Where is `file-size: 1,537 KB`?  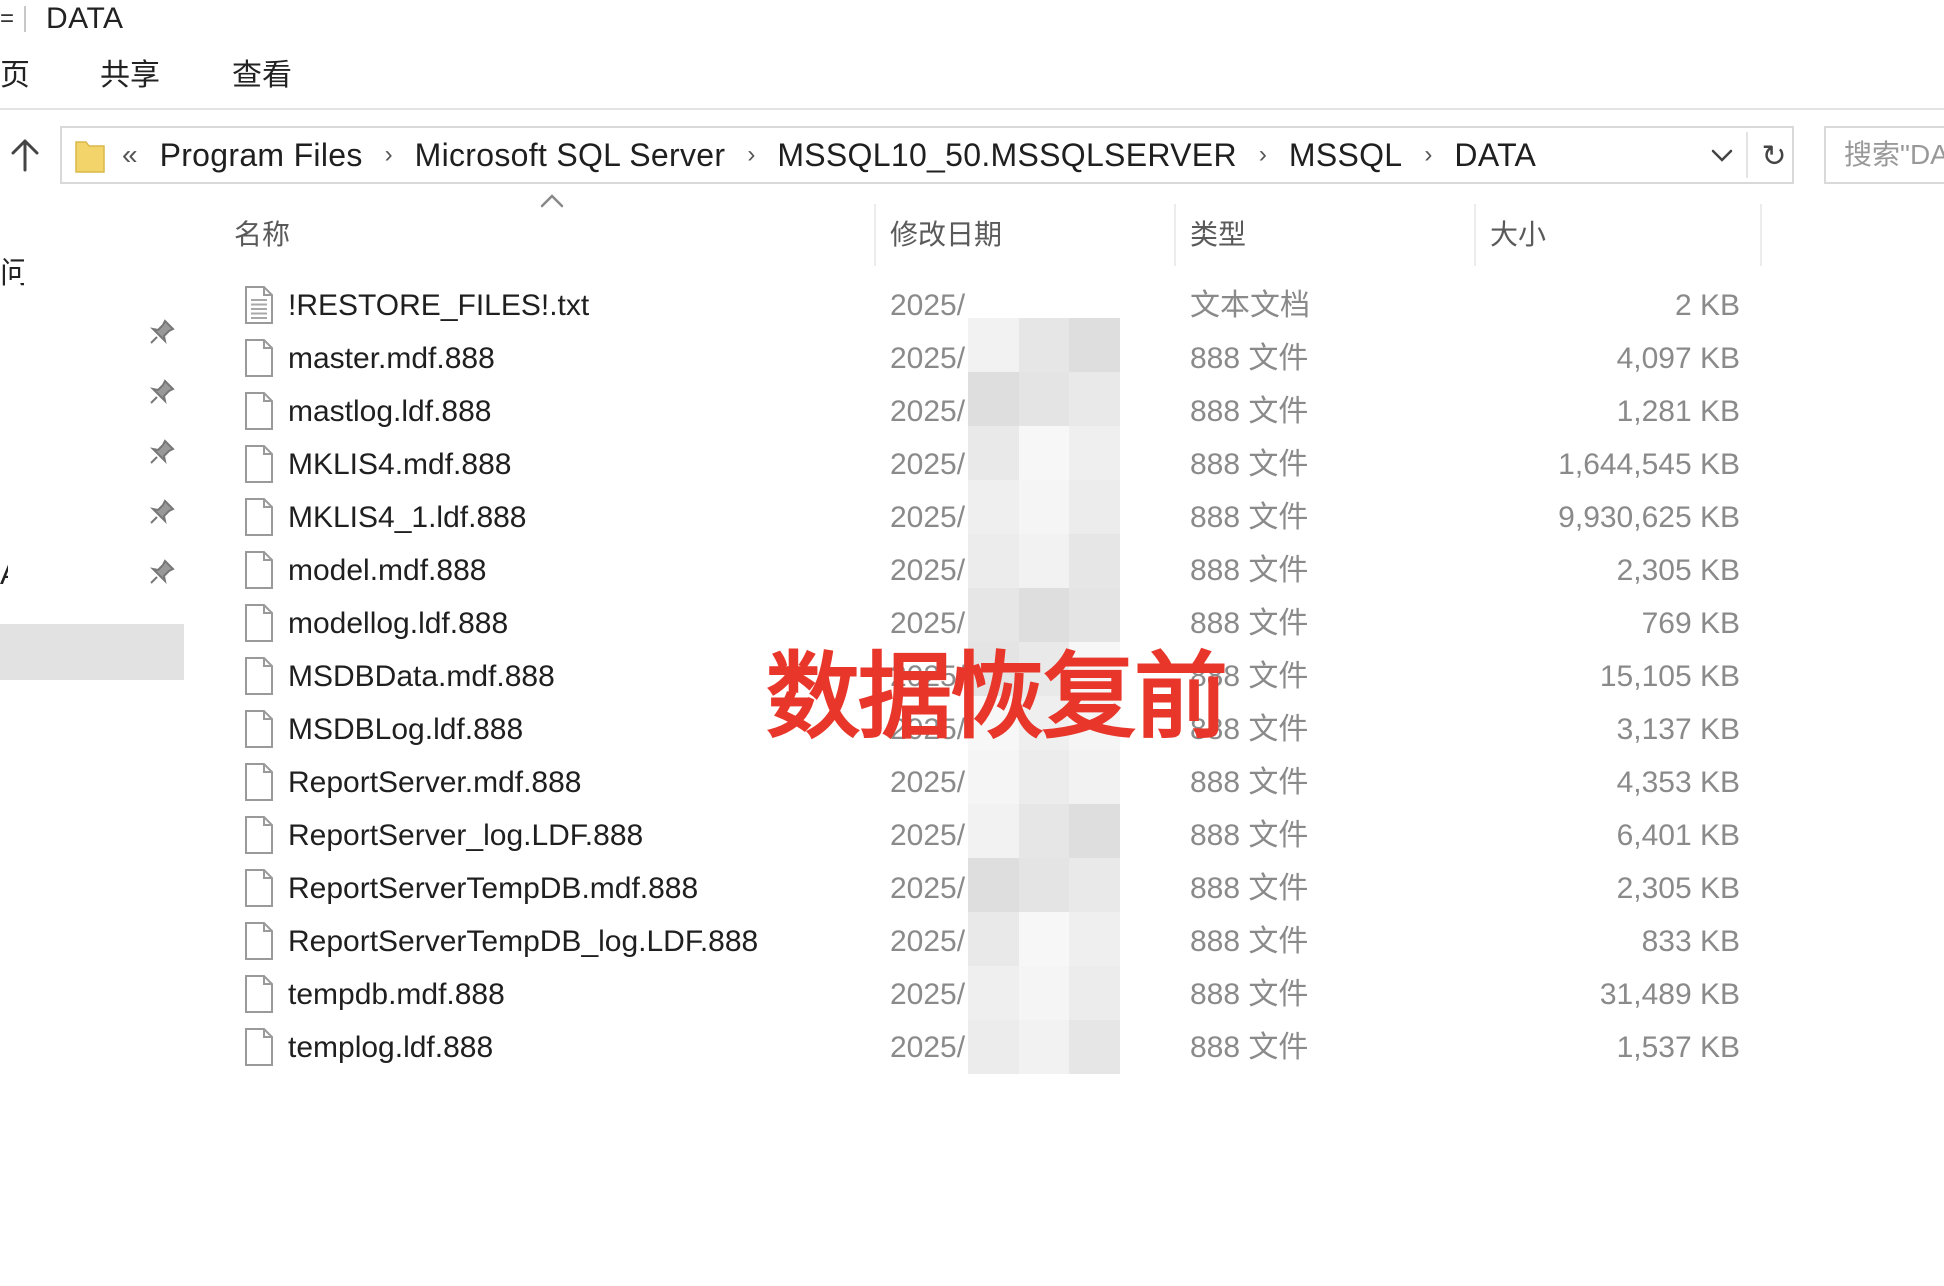
file-size: 1,537 KB is located at coordinates (1678, 1047).